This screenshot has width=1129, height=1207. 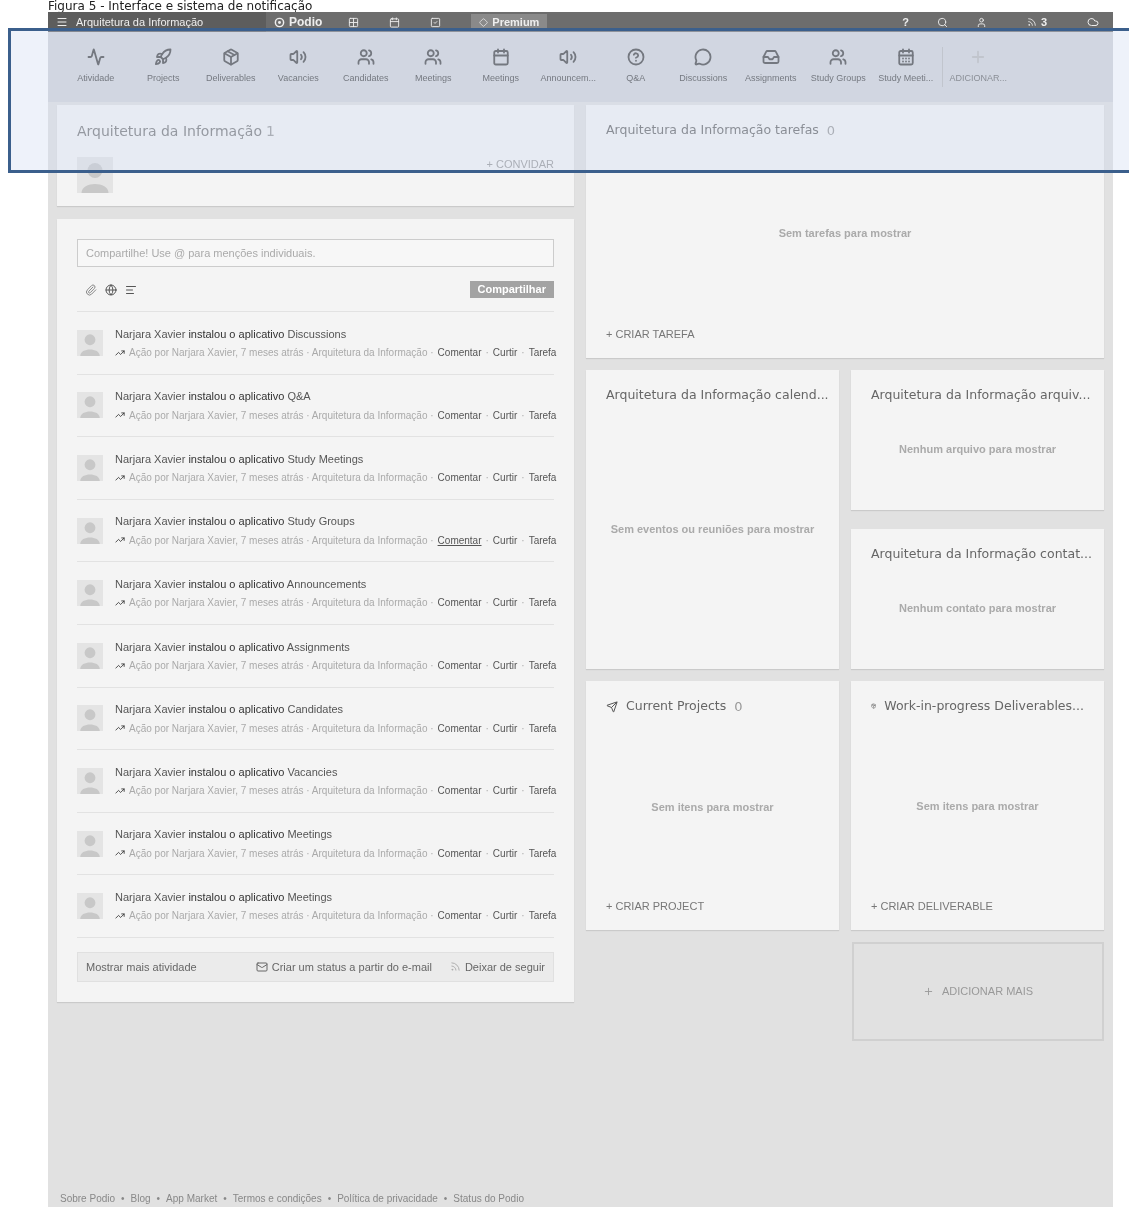 What do you see at coordinates (635, 57) in the screenshot?
I see `help-icon` at bounding box center [635, 57].